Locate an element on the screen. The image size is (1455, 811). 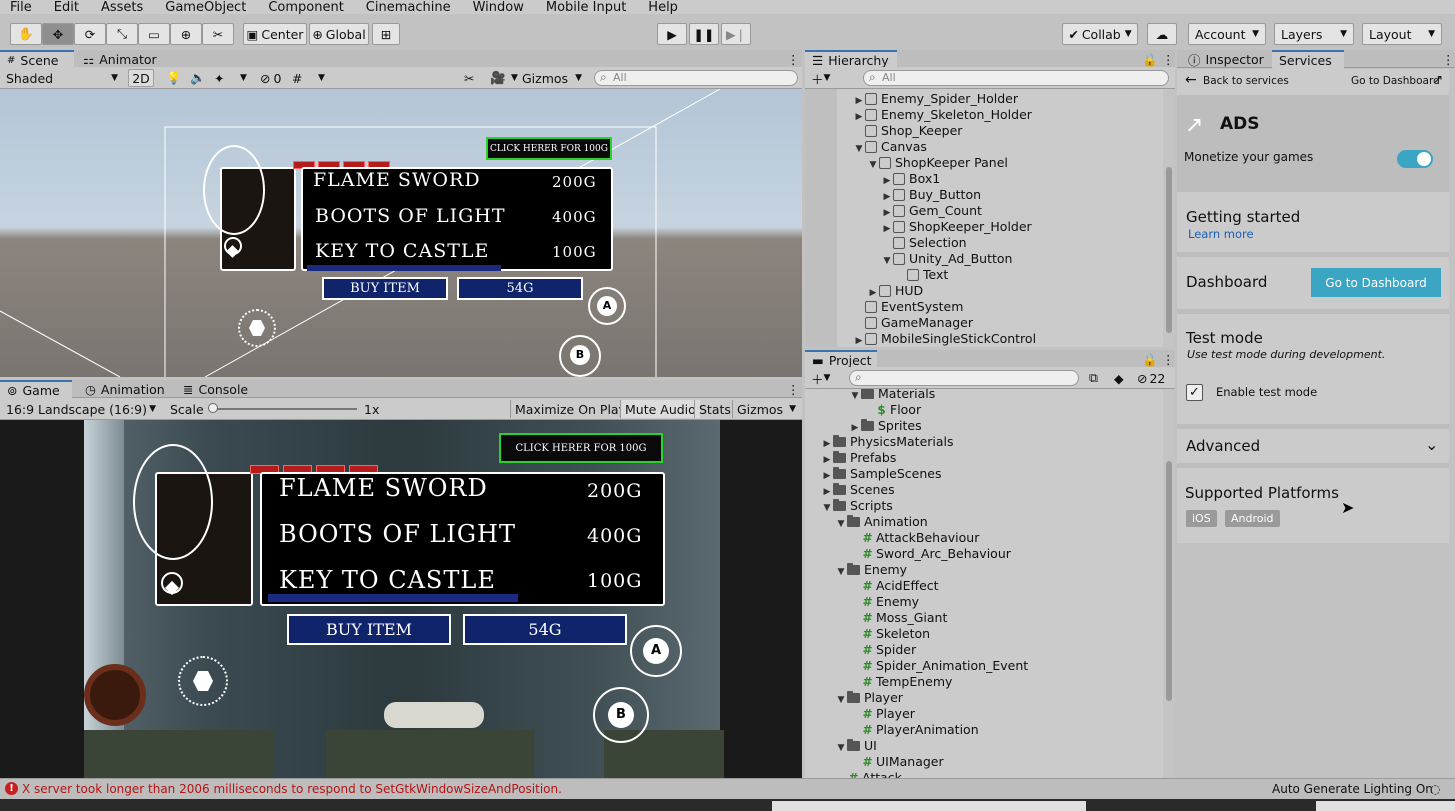
item-name: BOOTS OF LIGHT is located at coordinates (410, 216).